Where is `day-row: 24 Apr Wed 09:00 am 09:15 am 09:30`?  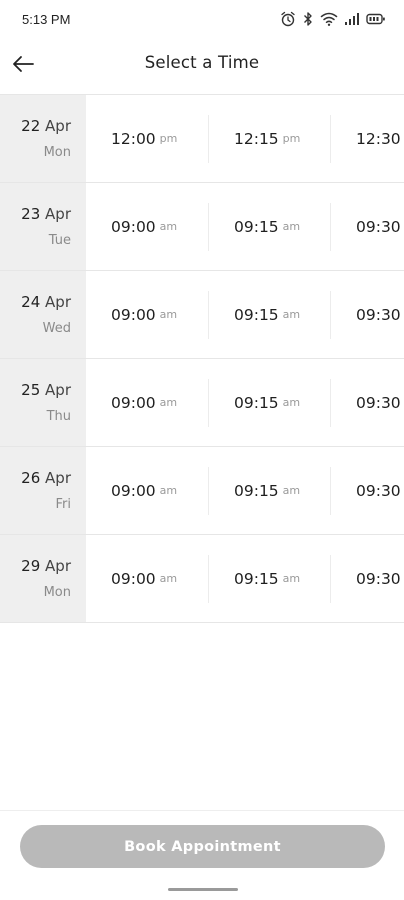
day-row: 24 Apr Wed 09:00 am 09:15 am 09:30 is located at coordinates (202, 315).